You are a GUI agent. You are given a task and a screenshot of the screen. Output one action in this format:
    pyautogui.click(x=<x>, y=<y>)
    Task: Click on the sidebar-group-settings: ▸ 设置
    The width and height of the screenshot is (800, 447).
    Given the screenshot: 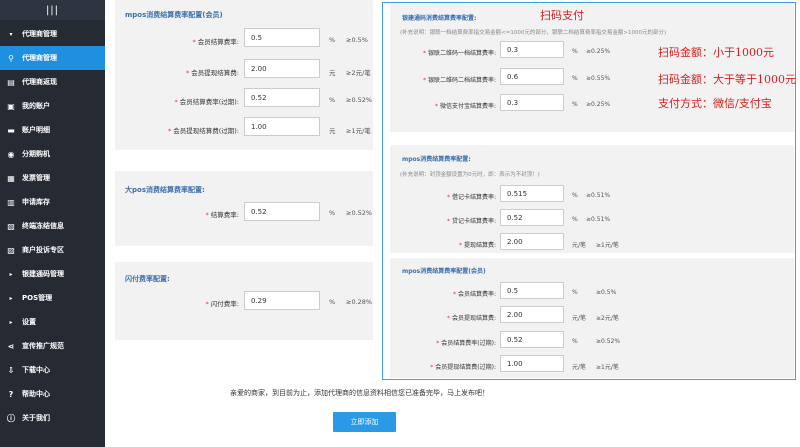 What is the action you would take?
    pyautogui.click(x=52, y=322)
    